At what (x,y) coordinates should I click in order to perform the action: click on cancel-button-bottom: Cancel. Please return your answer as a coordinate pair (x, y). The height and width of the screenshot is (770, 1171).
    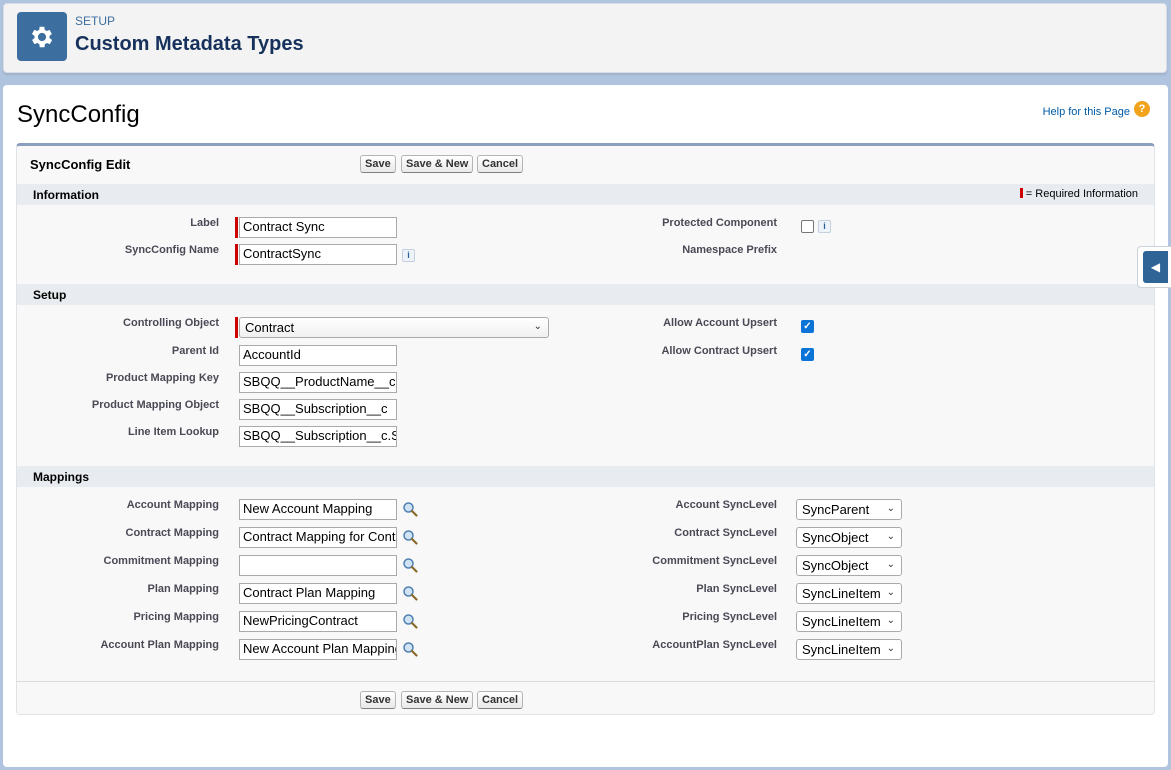
    Looking at the image, I should click on (500, 700).